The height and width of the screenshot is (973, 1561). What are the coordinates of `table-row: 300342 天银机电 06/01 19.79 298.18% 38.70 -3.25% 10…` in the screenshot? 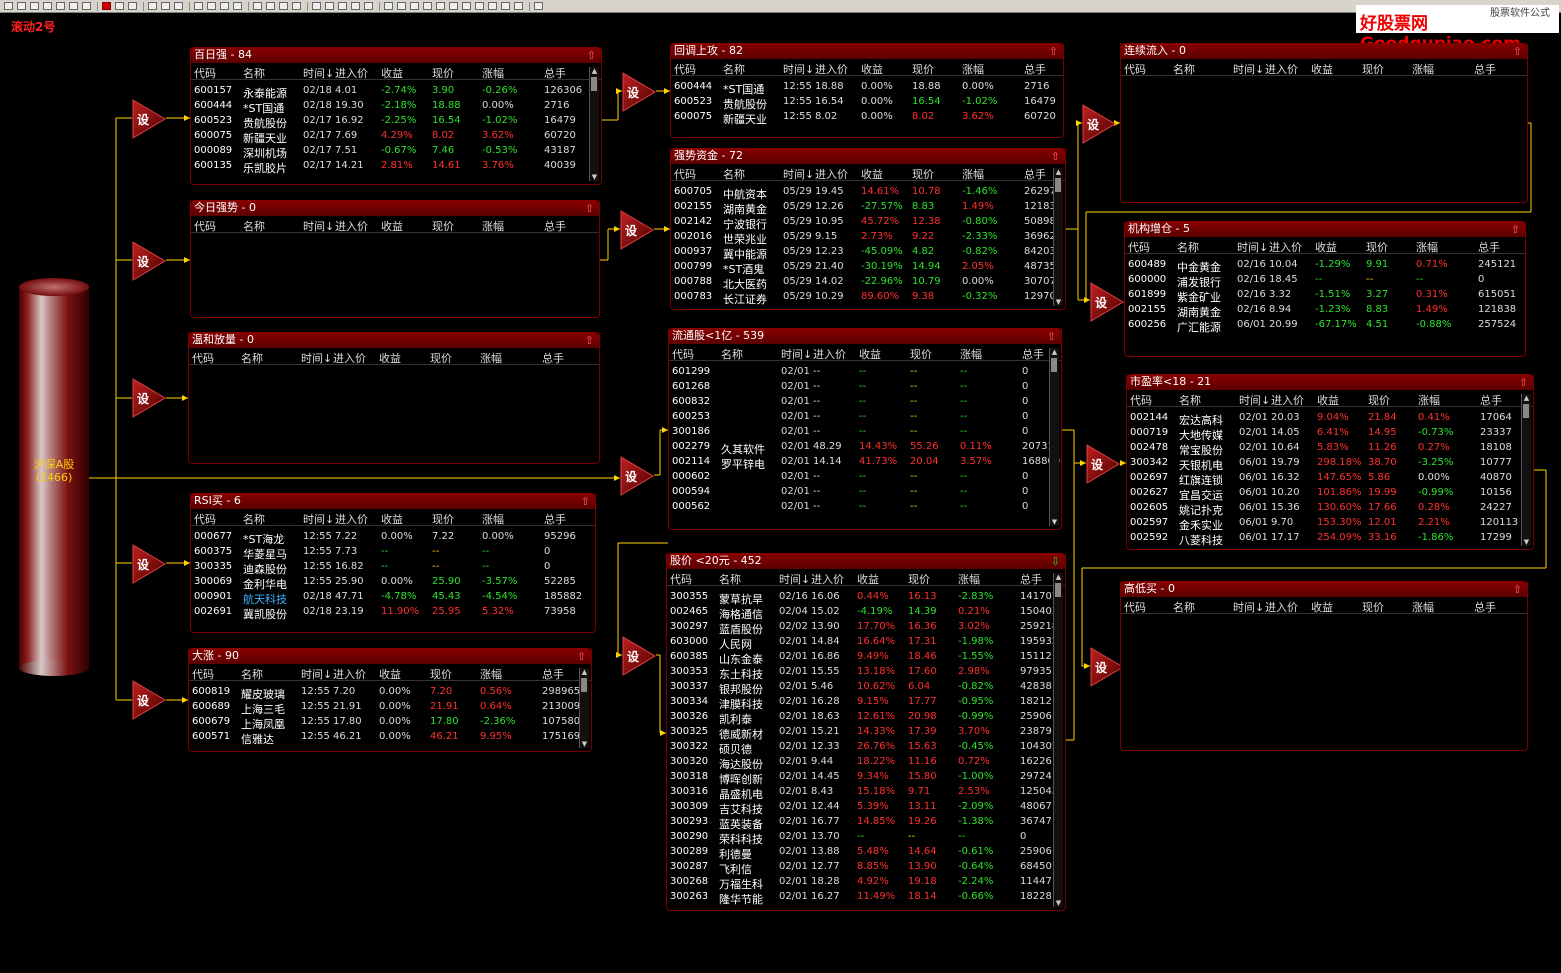 It's located at (1330, 464).